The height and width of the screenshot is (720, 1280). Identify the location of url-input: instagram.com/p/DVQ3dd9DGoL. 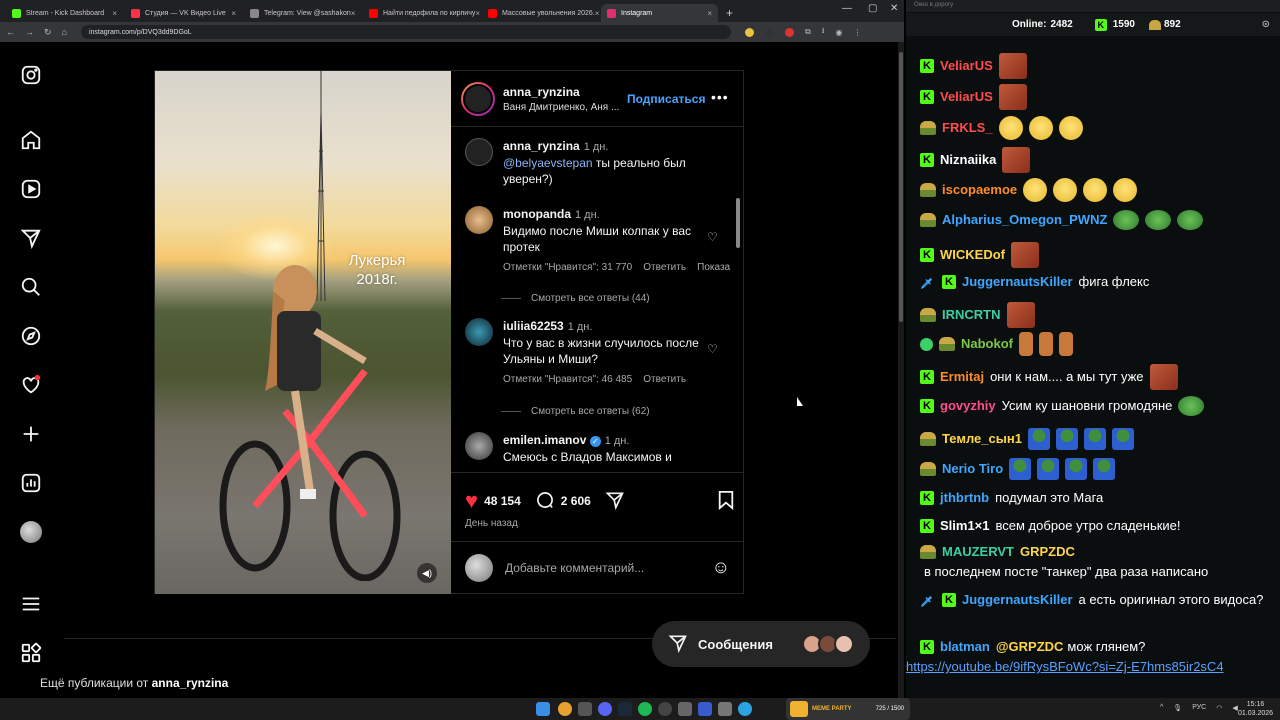
(405, 32).